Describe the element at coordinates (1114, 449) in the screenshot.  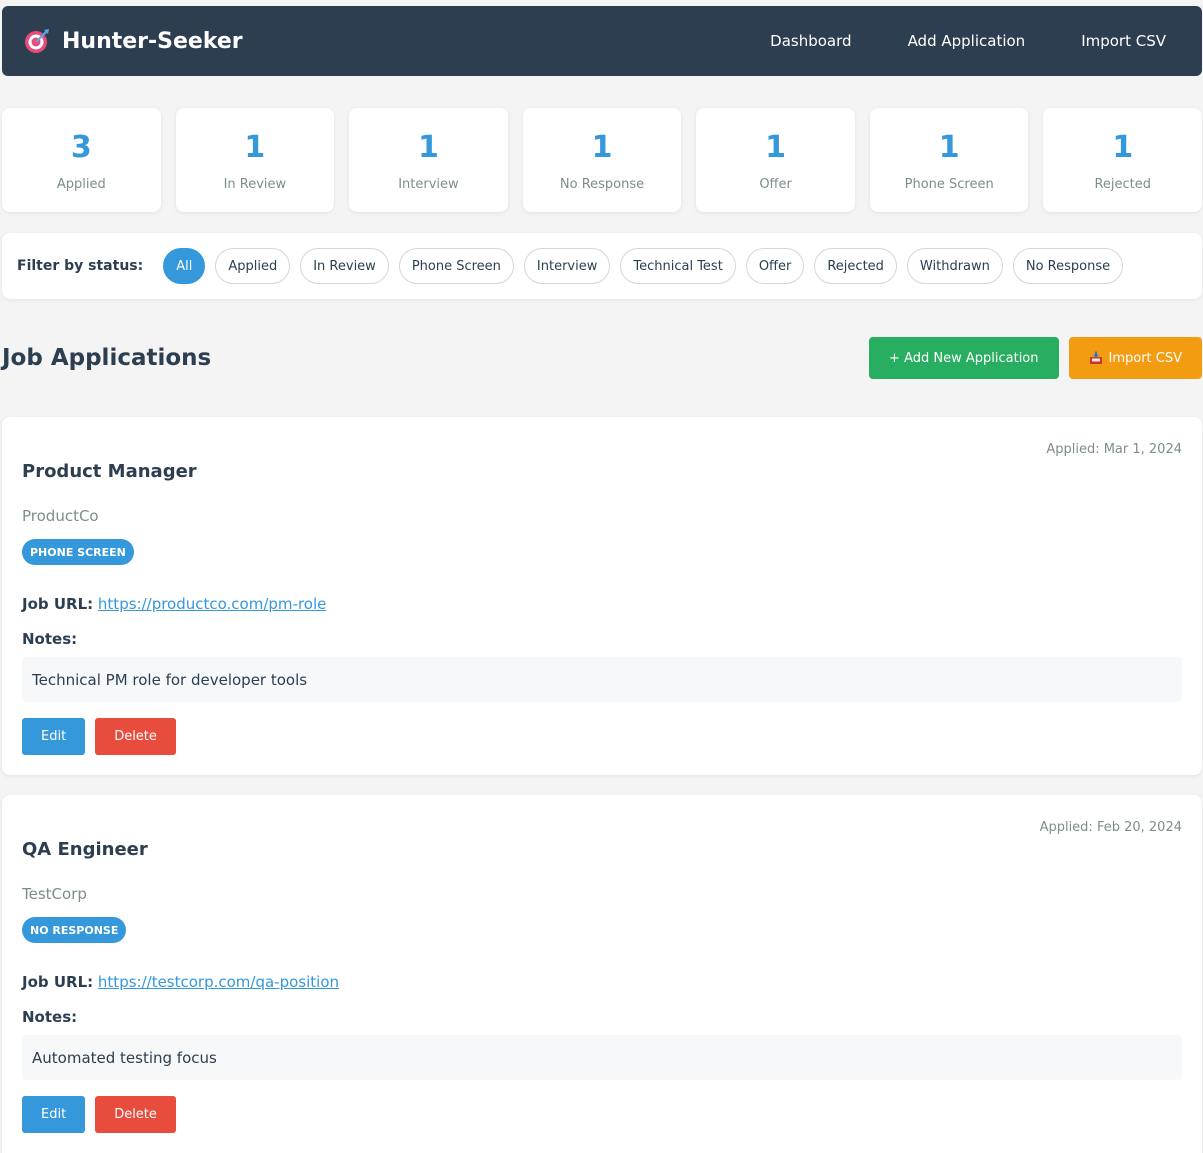
I see `applied-date: Applied: Mar 1, 2024` at that location.